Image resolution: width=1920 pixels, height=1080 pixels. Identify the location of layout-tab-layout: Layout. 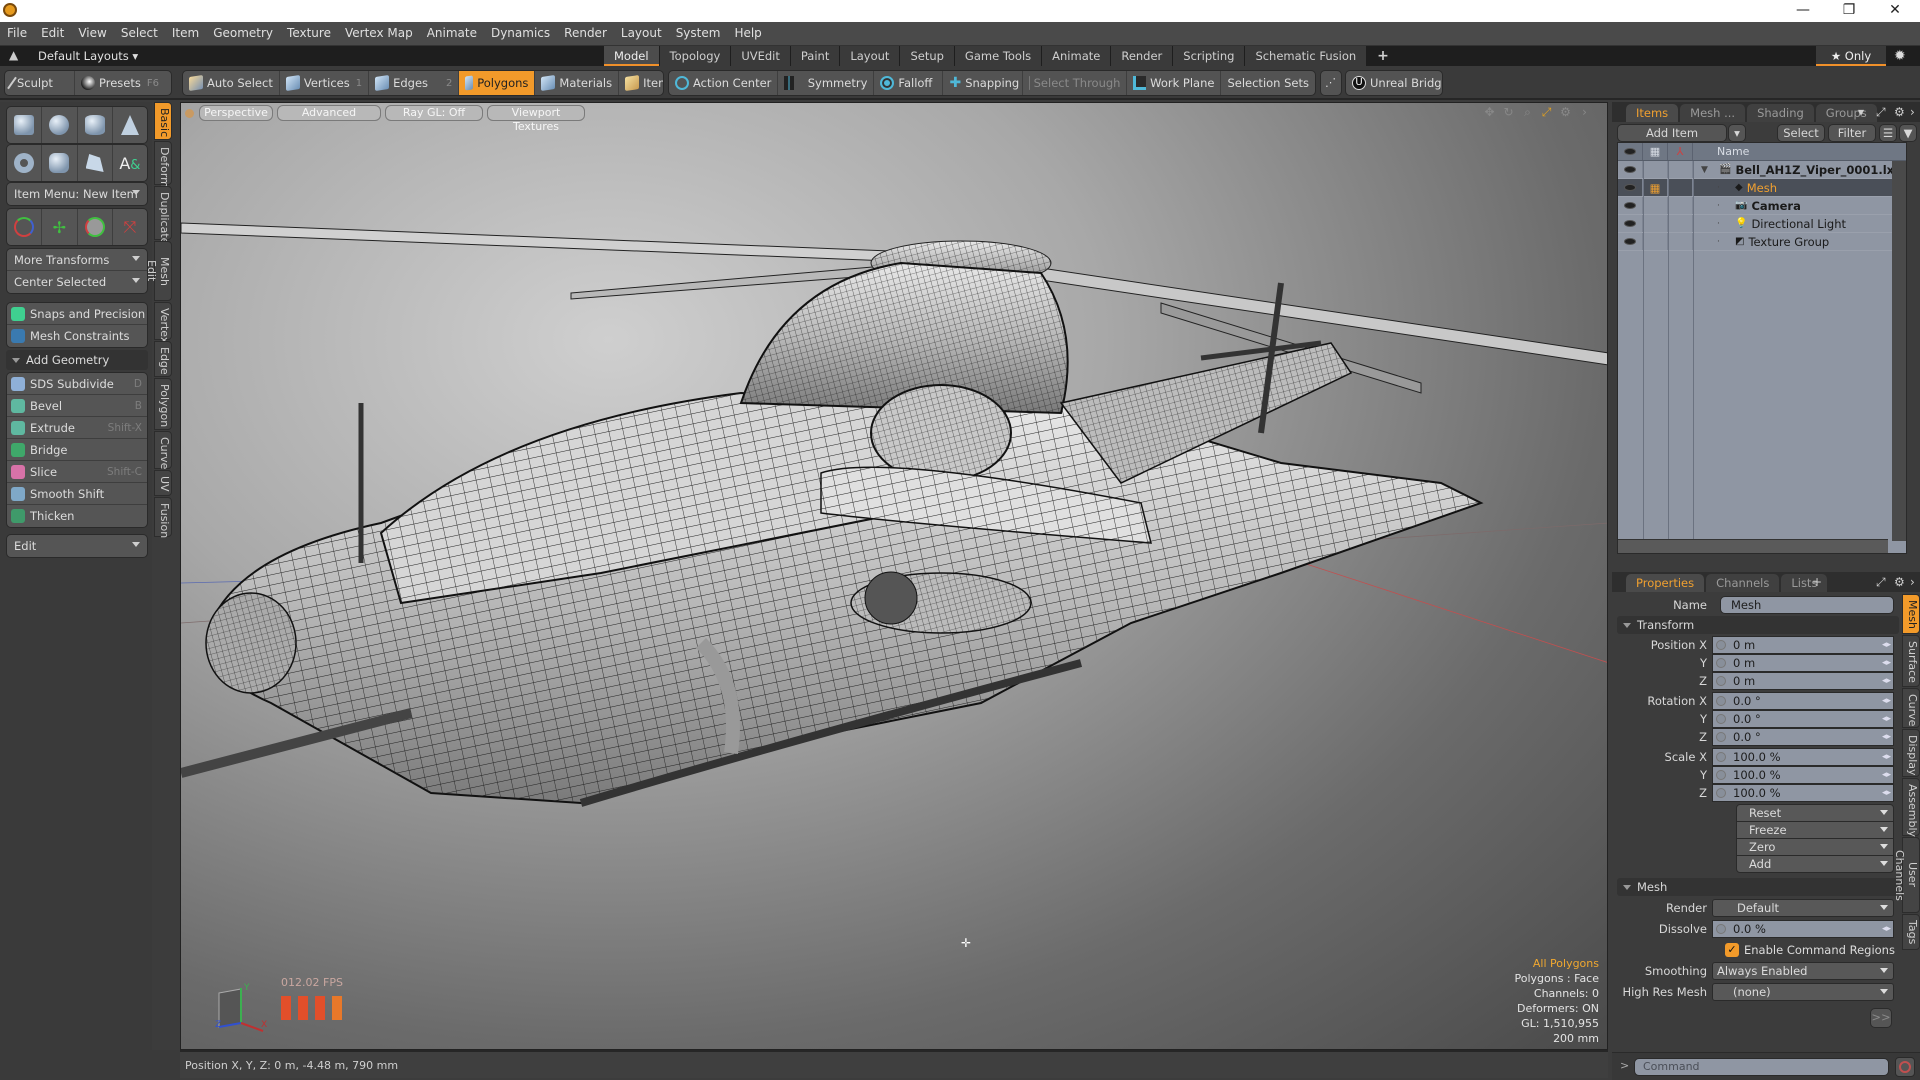
(870, 56).